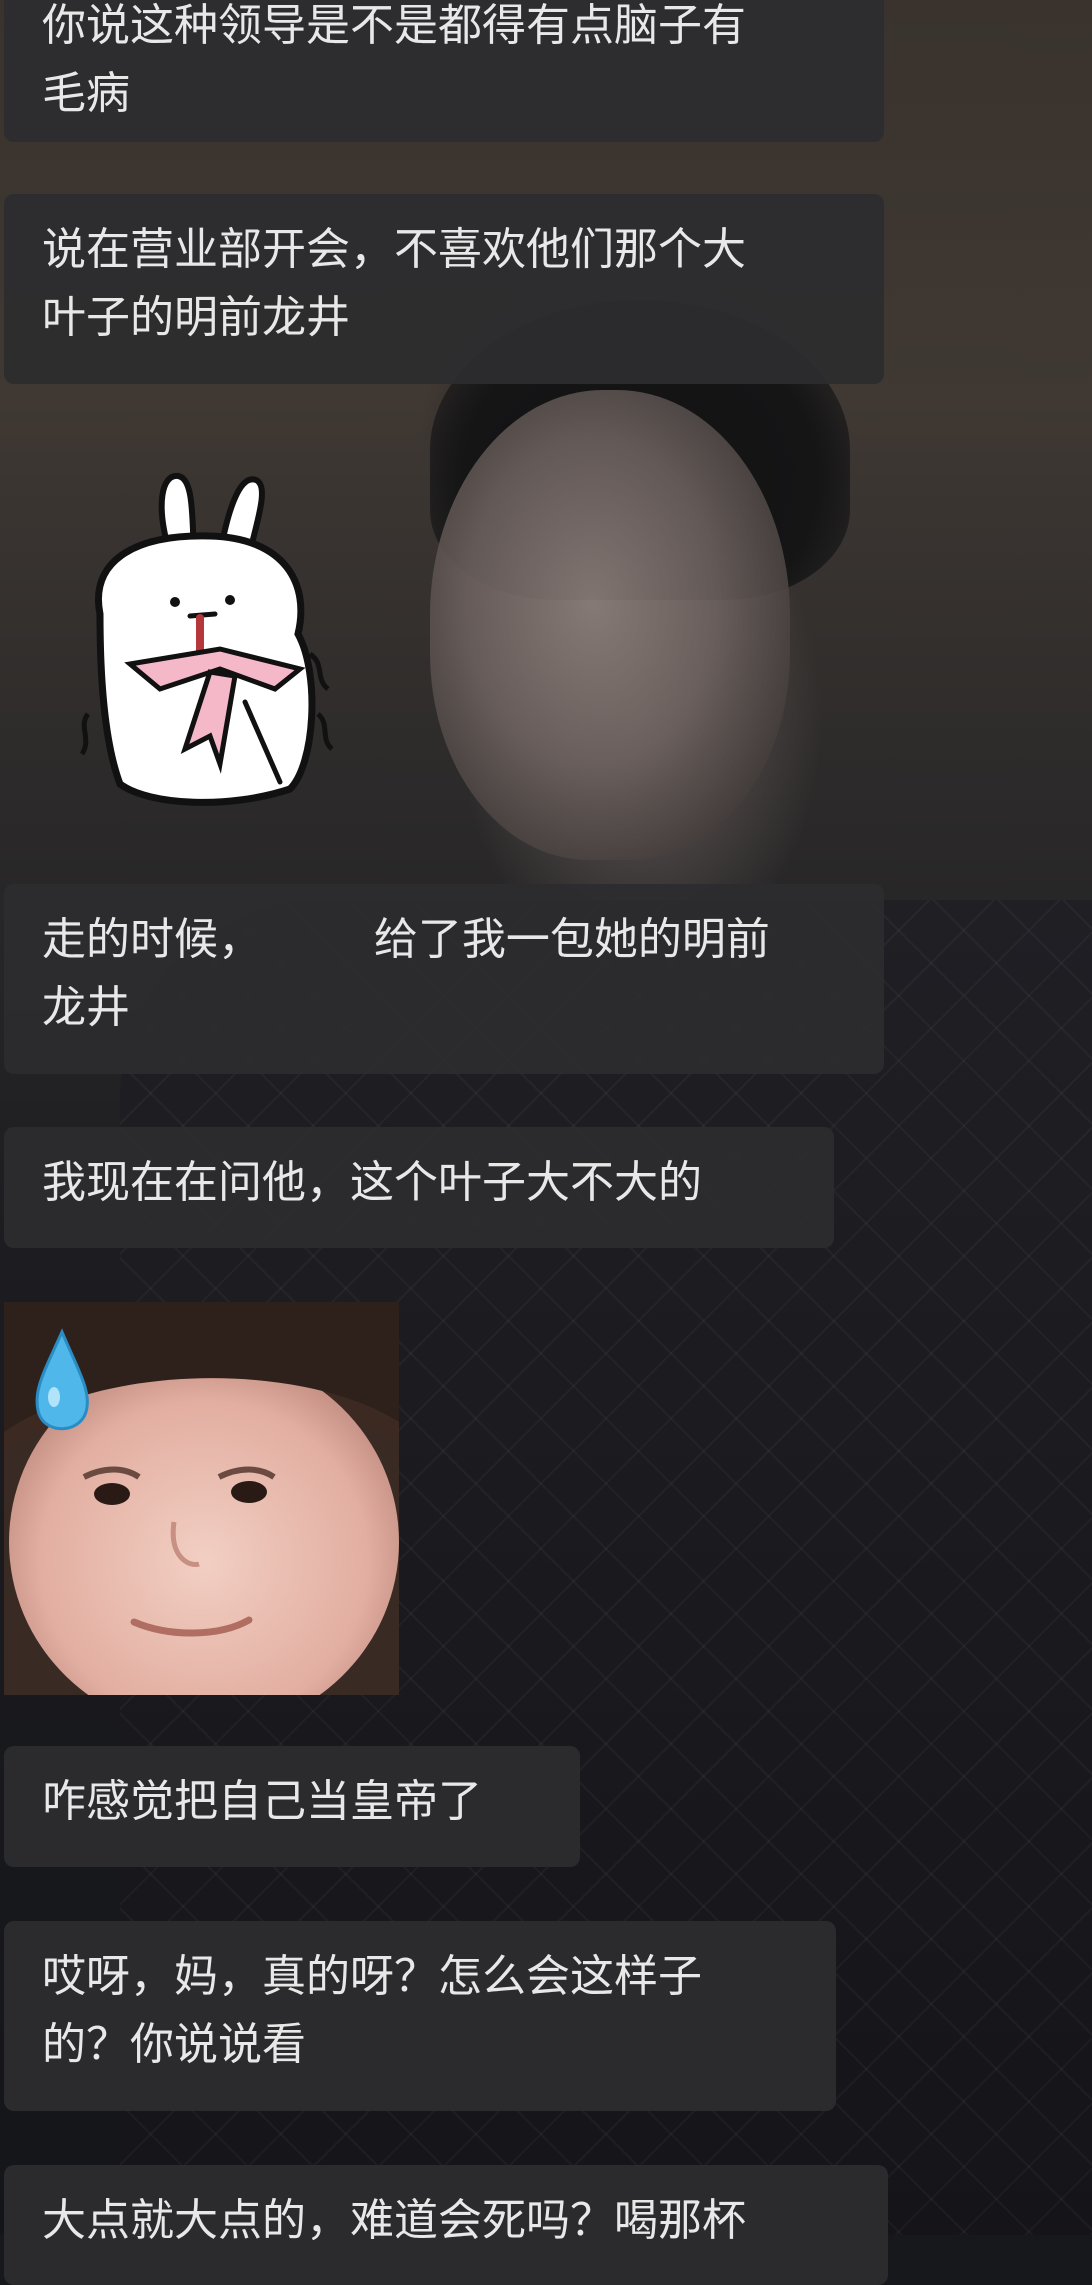 Image resolution: width=1092 pixels, height=2285 pixels. I want to click on girl-face-image, so click(201, 1498).